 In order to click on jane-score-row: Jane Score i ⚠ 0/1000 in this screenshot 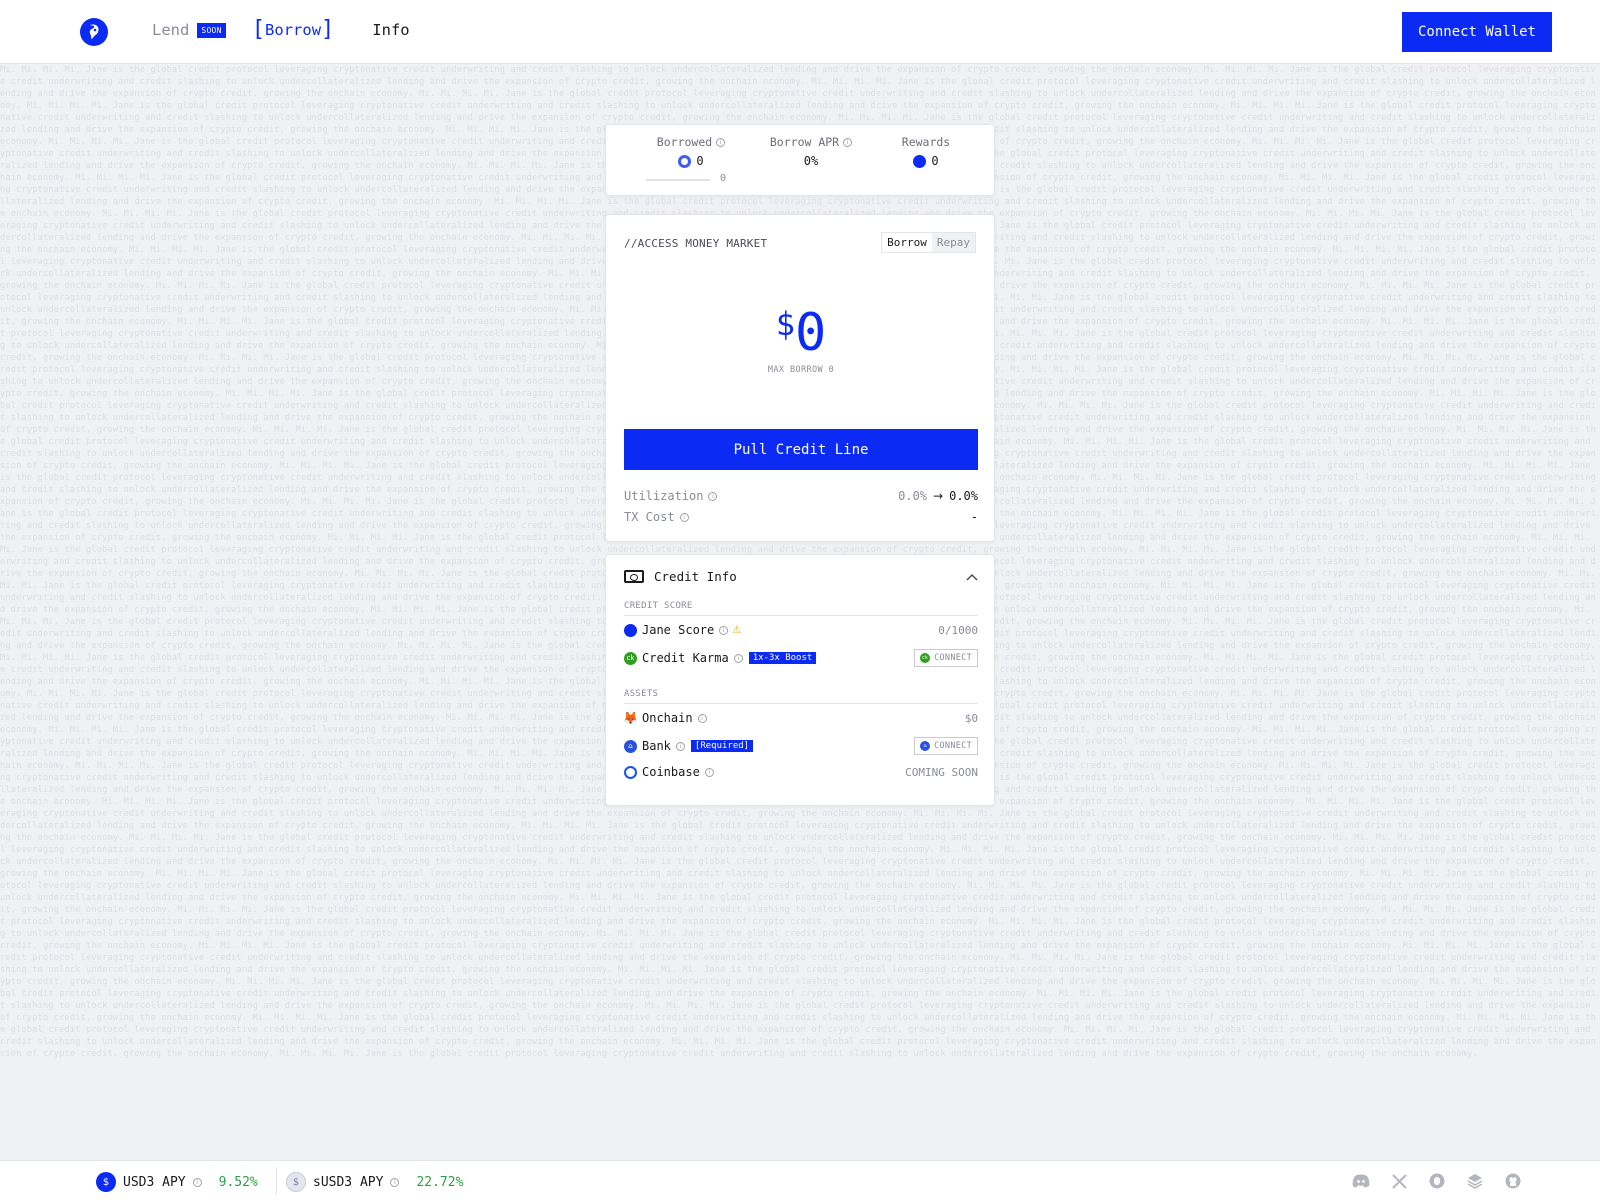, I will do `click(801, 630)`.